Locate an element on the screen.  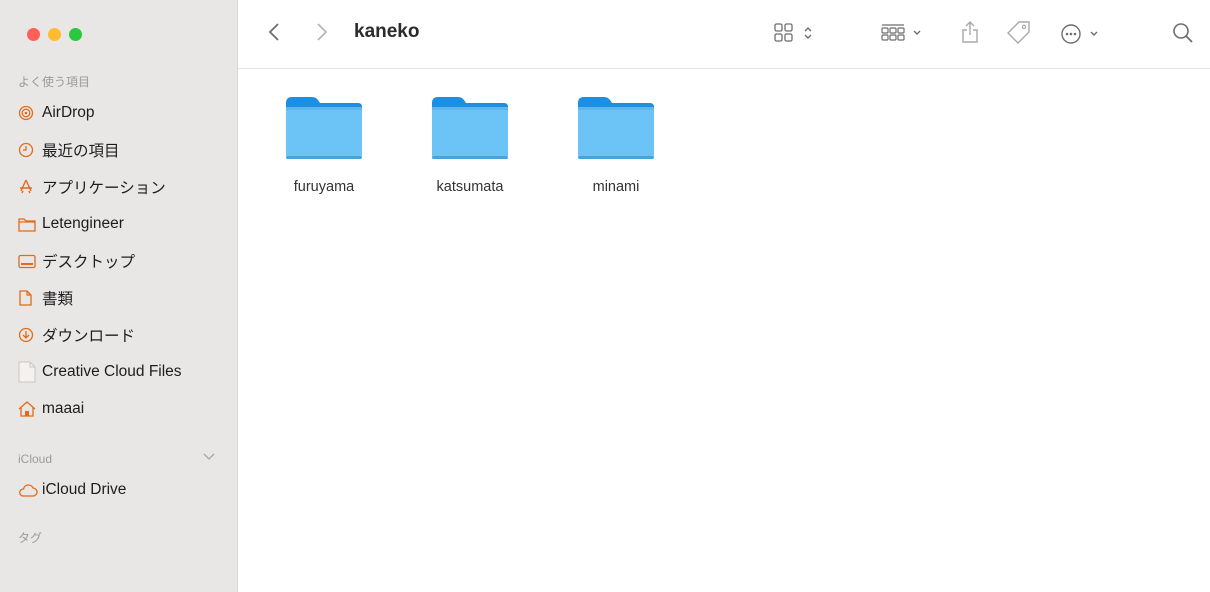
ellipsis-circle-icon is located at coordinates (1071, 34).